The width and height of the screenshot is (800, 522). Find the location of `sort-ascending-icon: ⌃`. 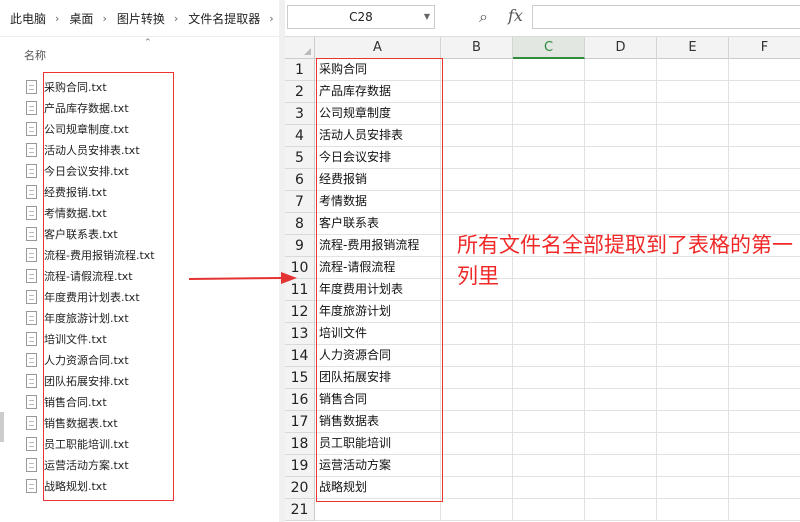

sort-ascending-icon: ⌃ is located at coordinates (148, 43).